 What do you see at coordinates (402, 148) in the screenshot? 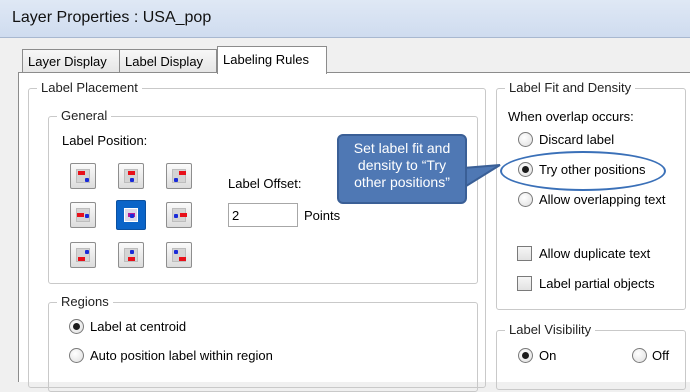
I see `callout-line-1: Set label fit and` at bounding box center [402, 148].